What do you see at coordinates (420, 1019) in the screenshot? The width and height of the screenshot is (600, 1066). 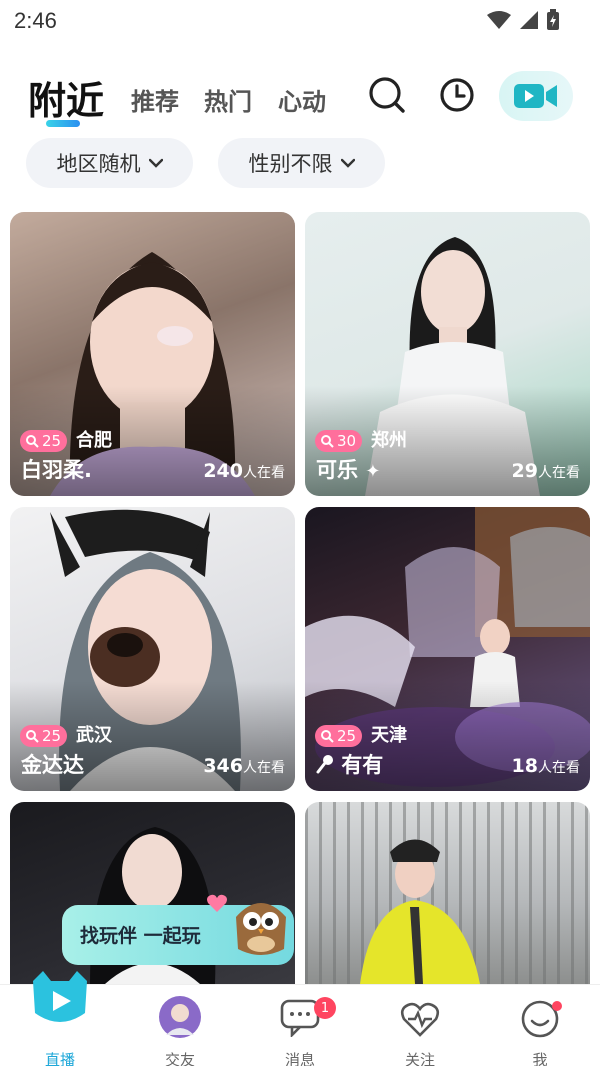 I see `heart-pulse-icon` at bounding box center [420, 1019].